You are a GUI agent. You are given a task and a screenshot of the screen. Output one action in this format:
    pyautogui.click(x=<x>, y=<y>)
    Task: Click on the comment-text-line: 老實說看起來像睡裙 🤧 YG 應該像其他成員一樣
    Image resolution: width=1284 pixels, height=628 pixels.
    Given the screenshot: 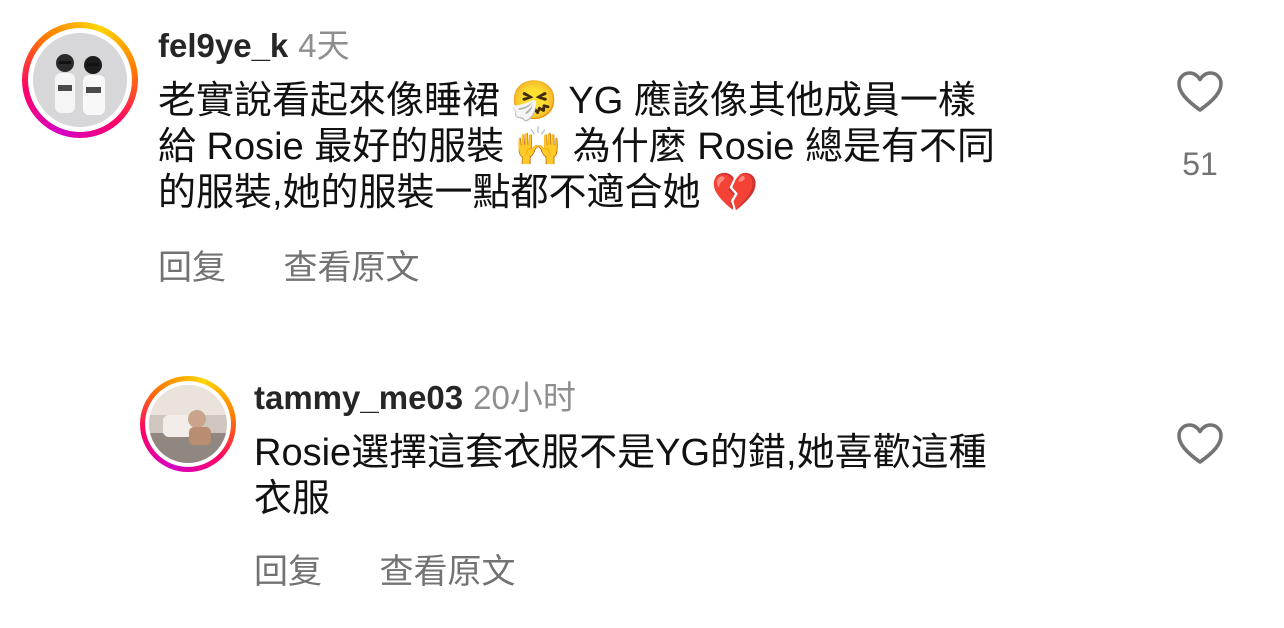 What is the action you would take?
    pyautogui.click(x=567, y=101)
    